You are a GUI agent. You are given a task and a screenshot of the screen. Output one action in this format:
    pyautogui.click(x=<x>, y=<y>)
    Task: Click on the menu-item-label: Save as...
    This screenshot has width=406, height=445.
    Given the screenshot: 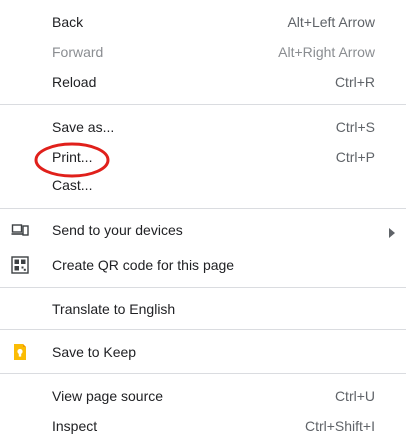 What is the action you would take?
    pyautogui.click(x=83, y=127)
    